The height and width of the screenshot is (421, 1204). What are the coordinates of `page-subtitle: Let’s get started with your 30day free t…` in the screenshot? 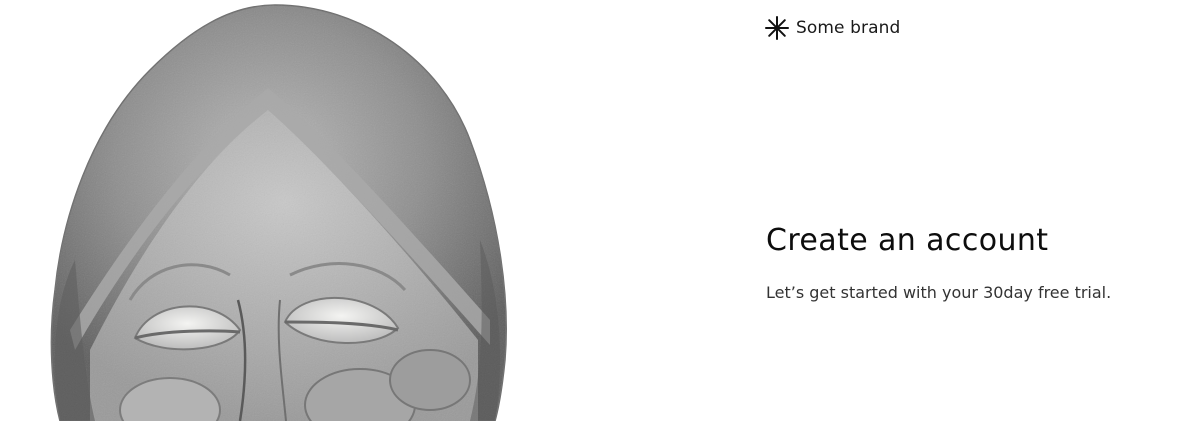 It's located at (939, 292).